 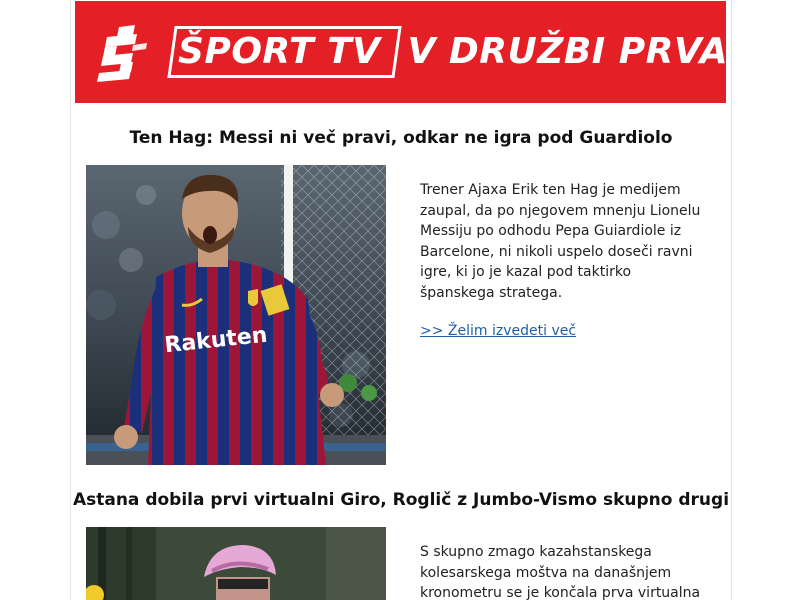 I want to click on header-banner: ŠPORT TVV DRUŽBI PRVAKOV!, so click(x=400, y=52).